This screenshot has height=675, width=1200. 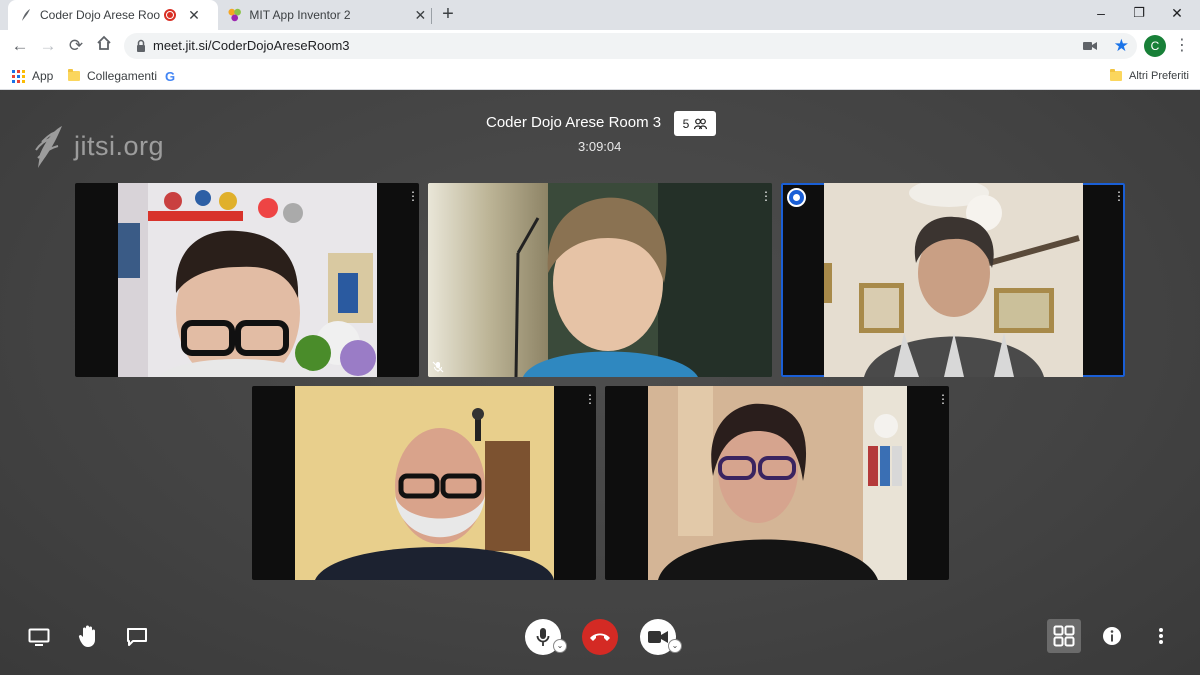 What do you see at coordinates (76, 46) in the screenshot?
I see `reload-icon: ⟳` at bounding box center [76, 46].